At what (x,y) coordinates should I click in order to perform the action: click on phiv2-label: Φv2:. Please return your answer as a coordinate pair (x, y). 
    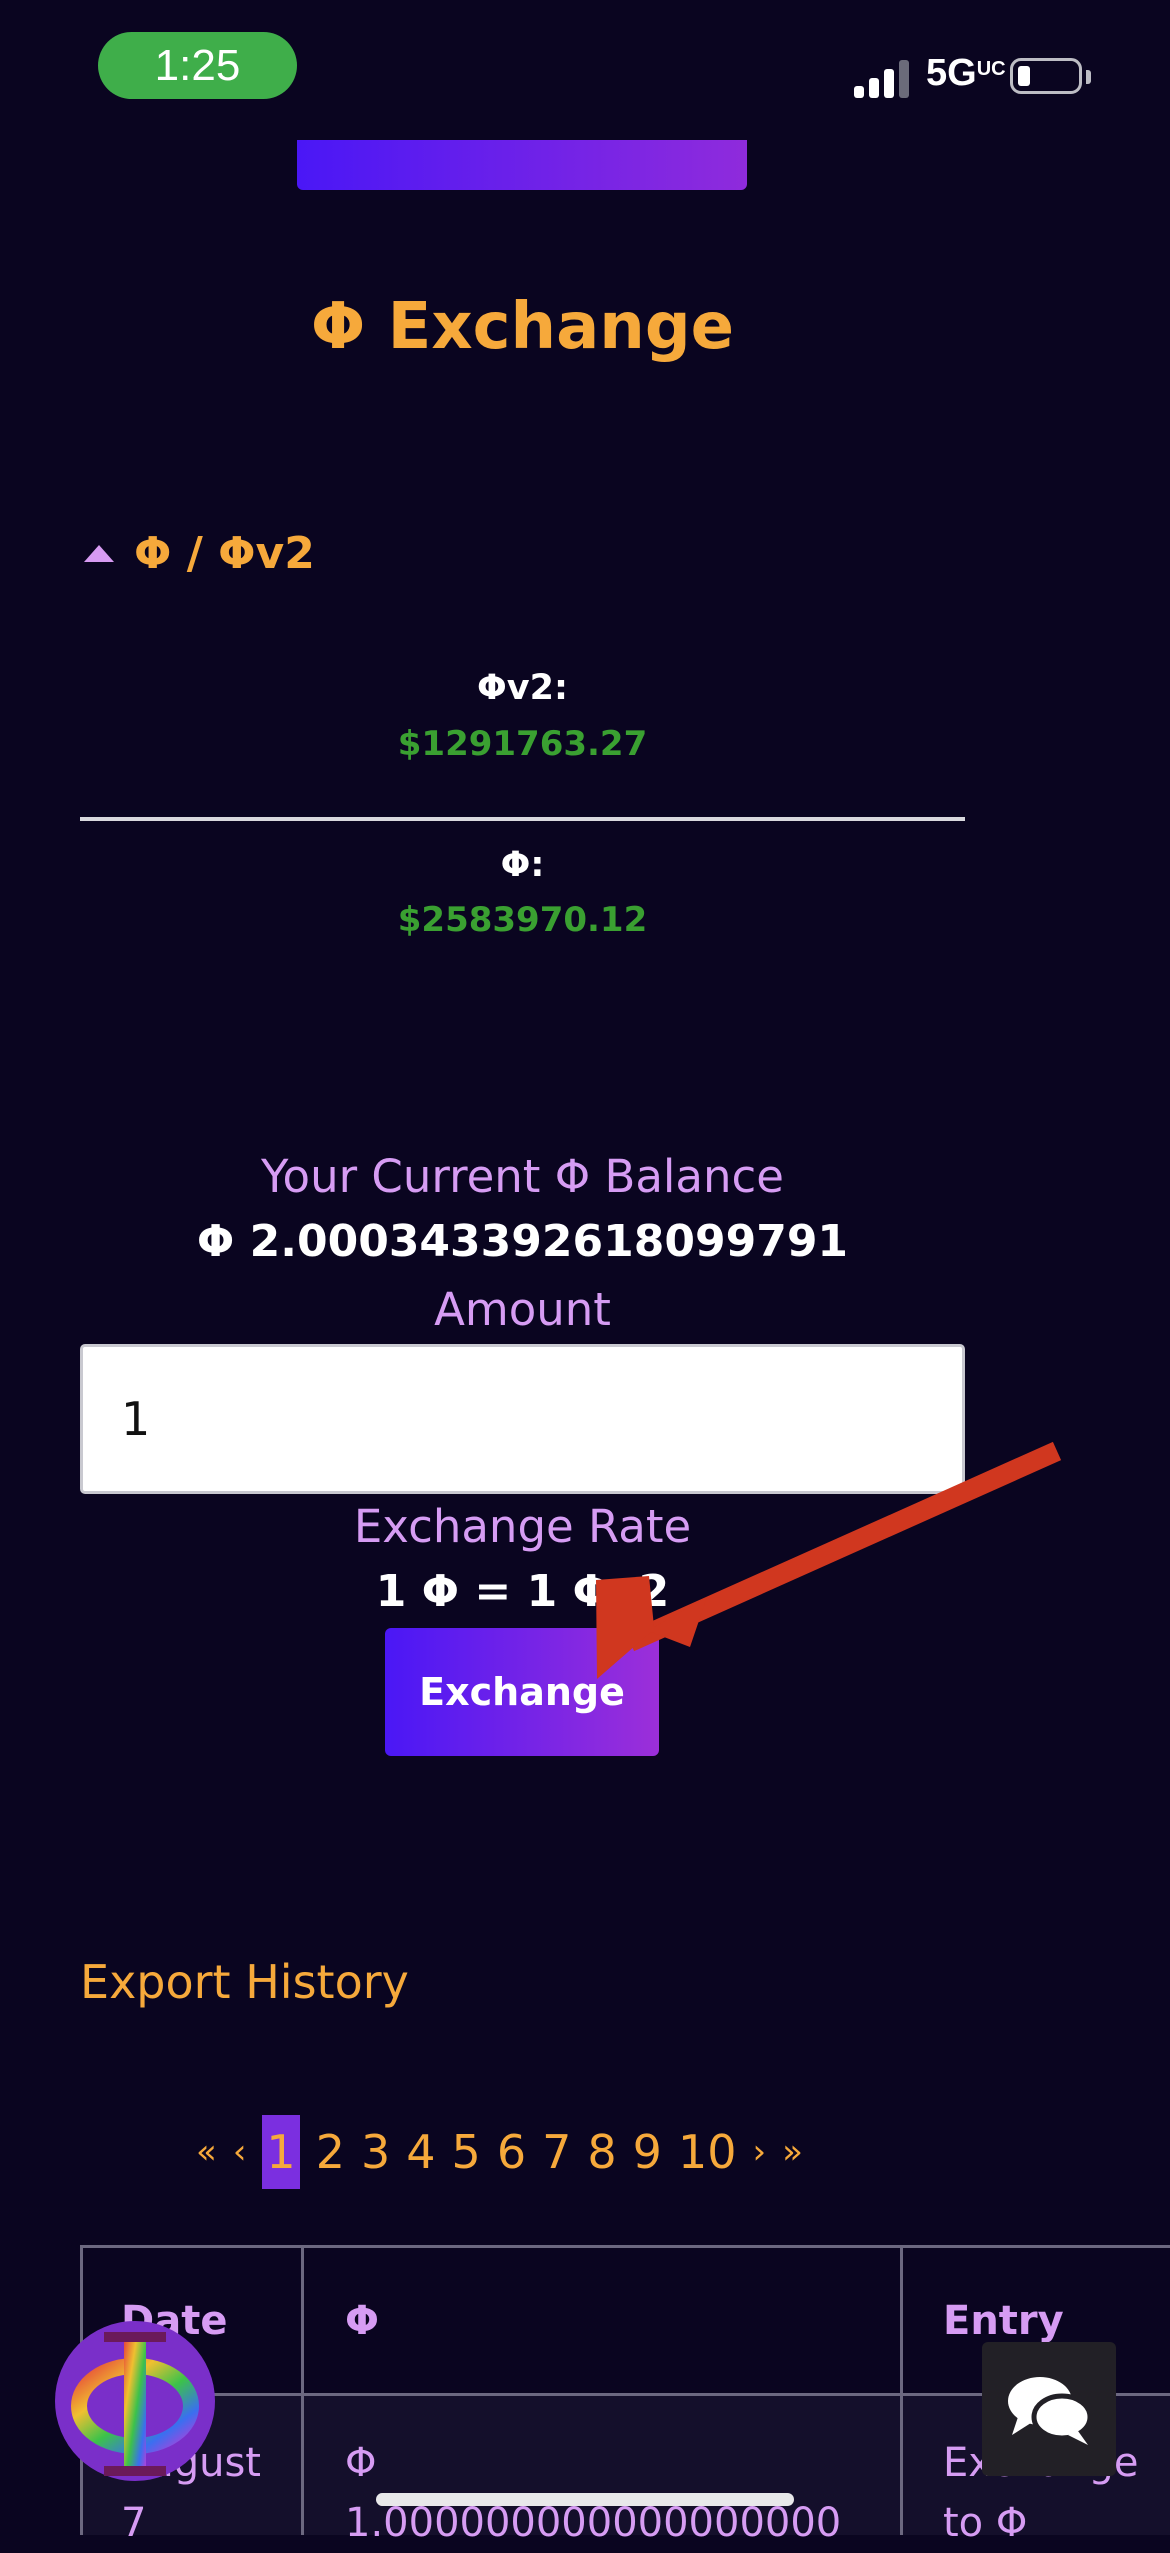
    Looking at the image, I should click on (522, 688).